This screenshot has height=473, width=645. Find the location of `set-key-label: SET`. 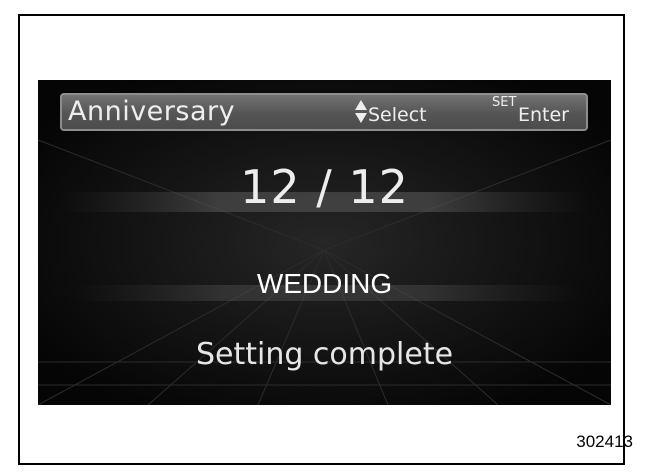

set-key-label: SET is located at coordinates (504, 102).